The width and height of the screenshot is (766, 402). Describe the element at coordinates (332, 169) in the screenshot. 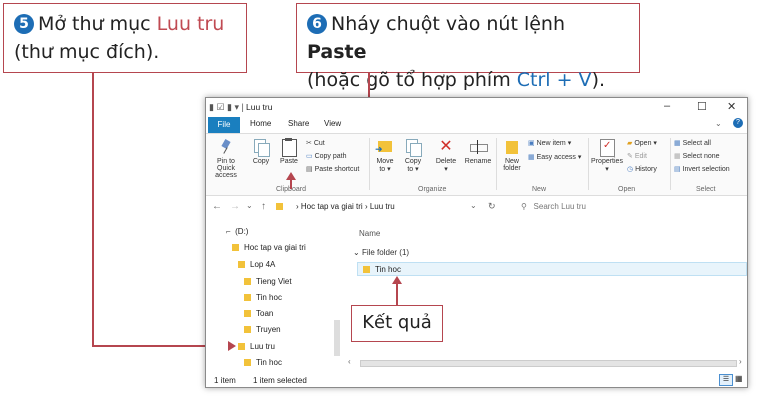

I see `paste-shortcut-button: ▤ Paste shortcut` at that location.